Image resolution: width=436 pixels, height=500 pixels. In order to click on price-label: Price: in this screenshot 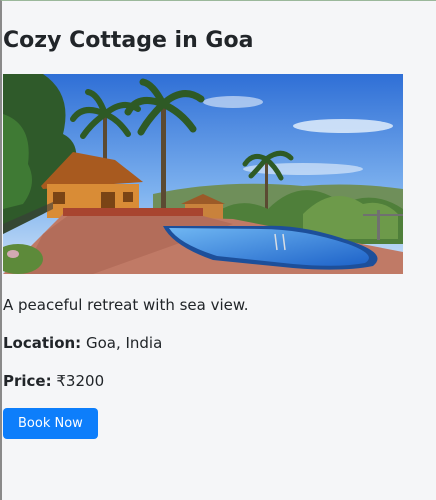, I will do `click(27, 381)`.